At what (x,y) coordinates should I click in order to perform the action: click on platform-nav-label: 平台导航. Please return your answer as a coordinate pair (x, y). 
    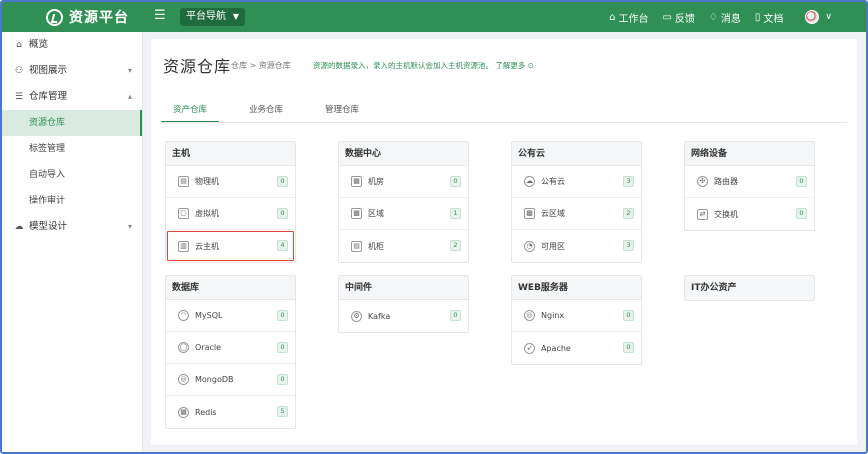
    Looking at the image, I should click on (206, 16).